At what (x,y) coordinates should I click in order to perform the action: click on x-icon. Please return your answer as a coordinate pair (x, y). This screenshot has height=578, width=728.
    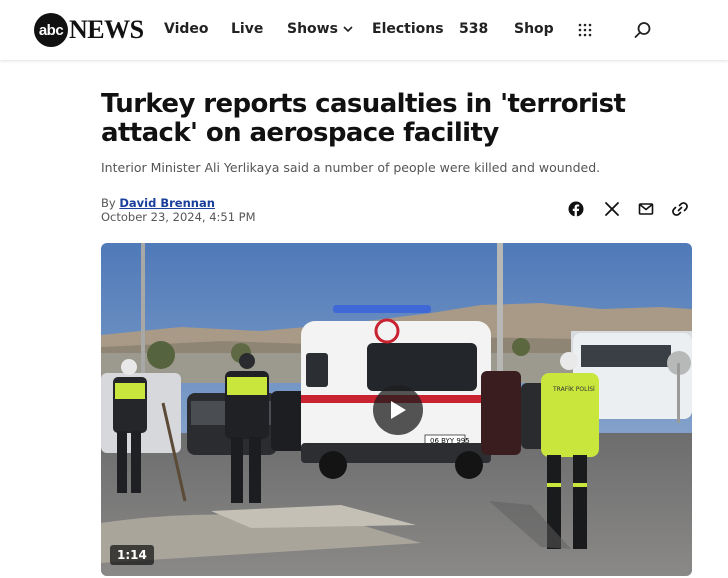
    Looking at the image, I should click on (612, 209).